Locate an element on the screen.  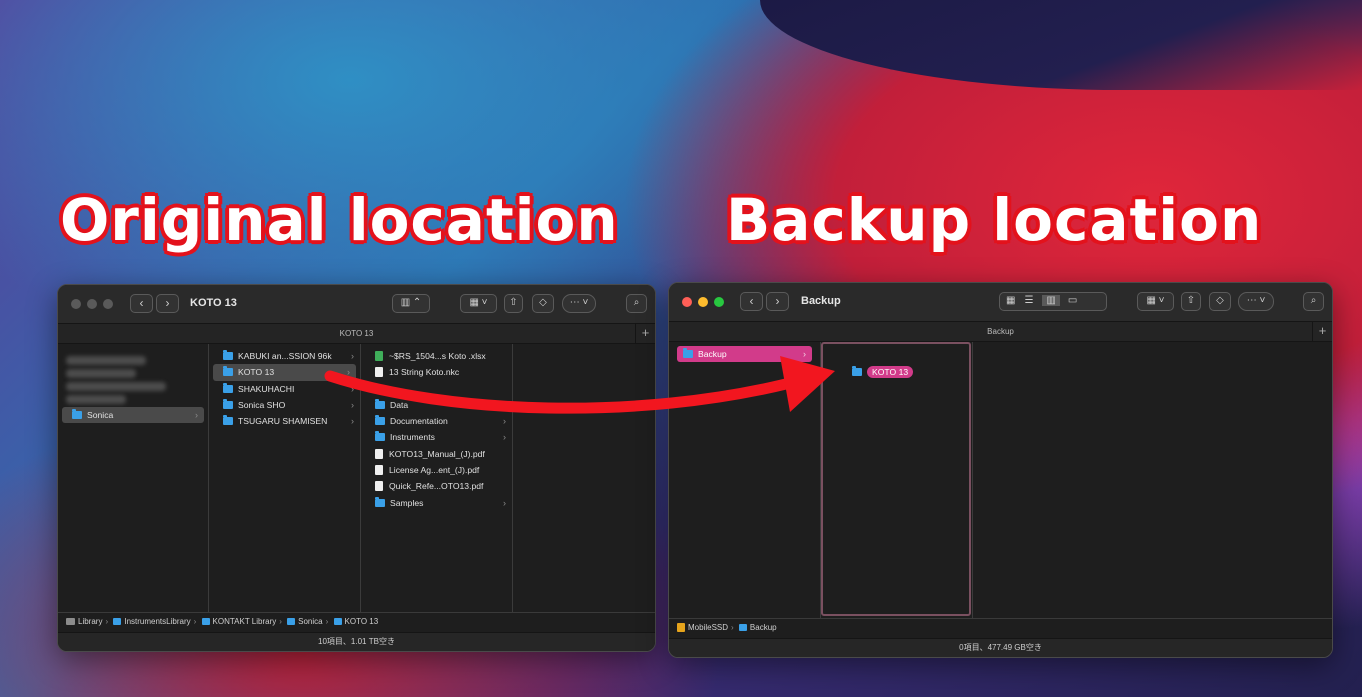
list-item: KOTO 13 › is located at coordinates (284, 372).